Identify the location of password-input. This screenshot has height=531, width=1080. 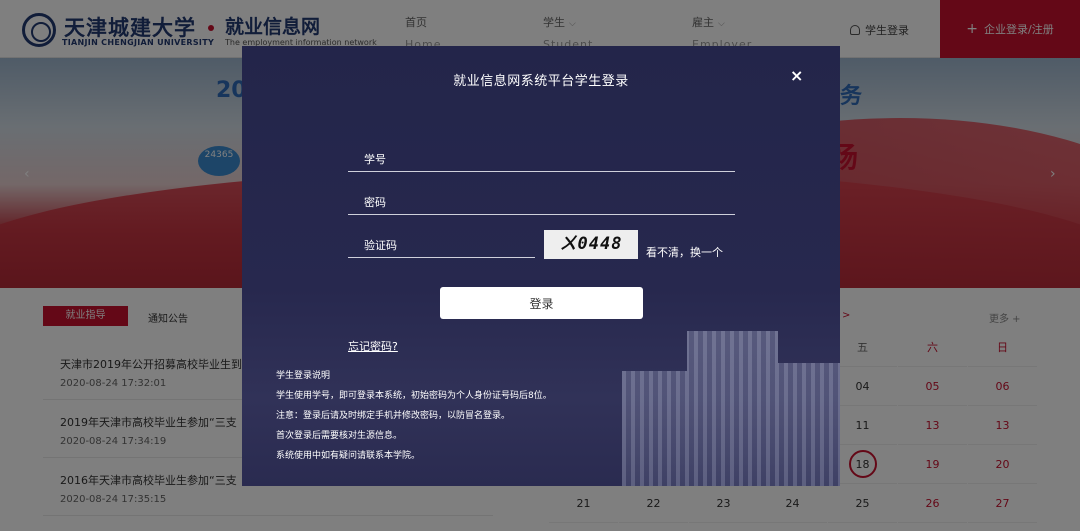
(541, 202).